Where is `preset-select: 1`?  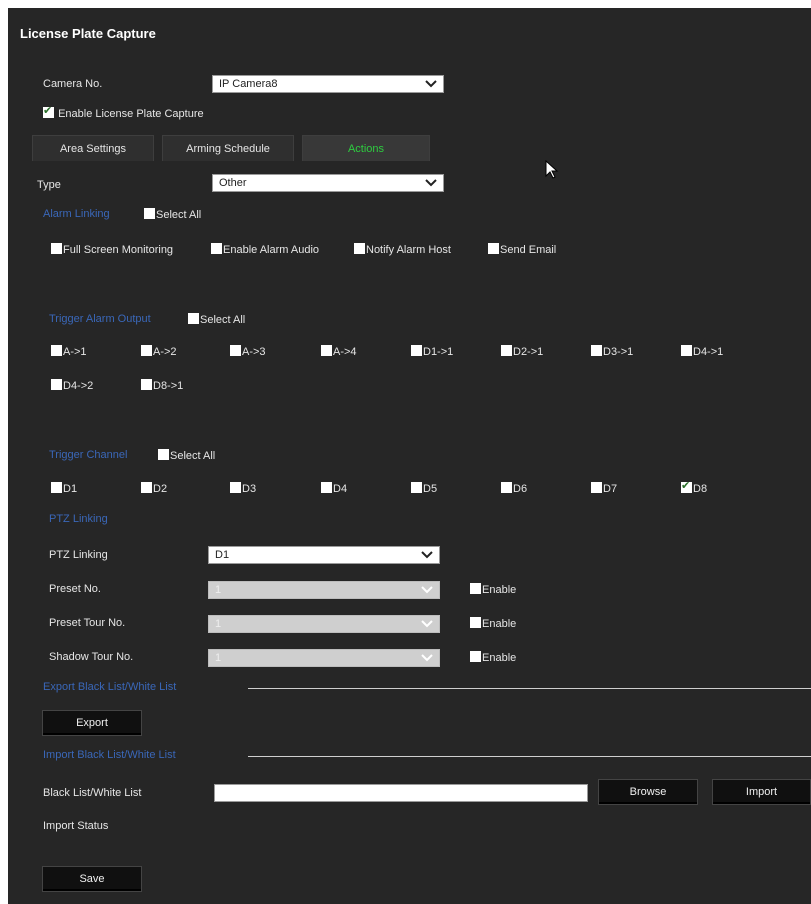
preset-select: 1 is located at coordinates (324, 590).